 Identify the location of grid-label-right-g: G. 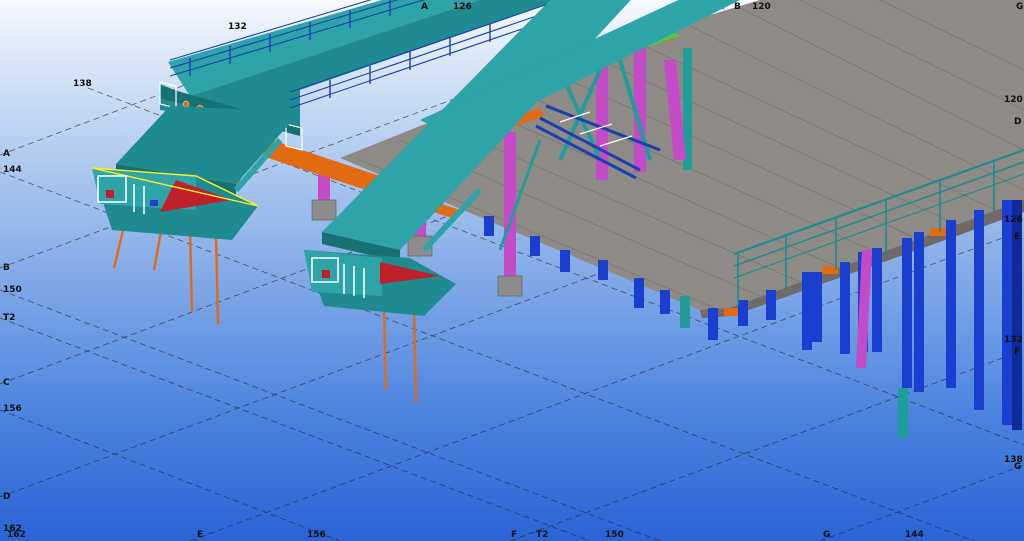
(1018, 467).